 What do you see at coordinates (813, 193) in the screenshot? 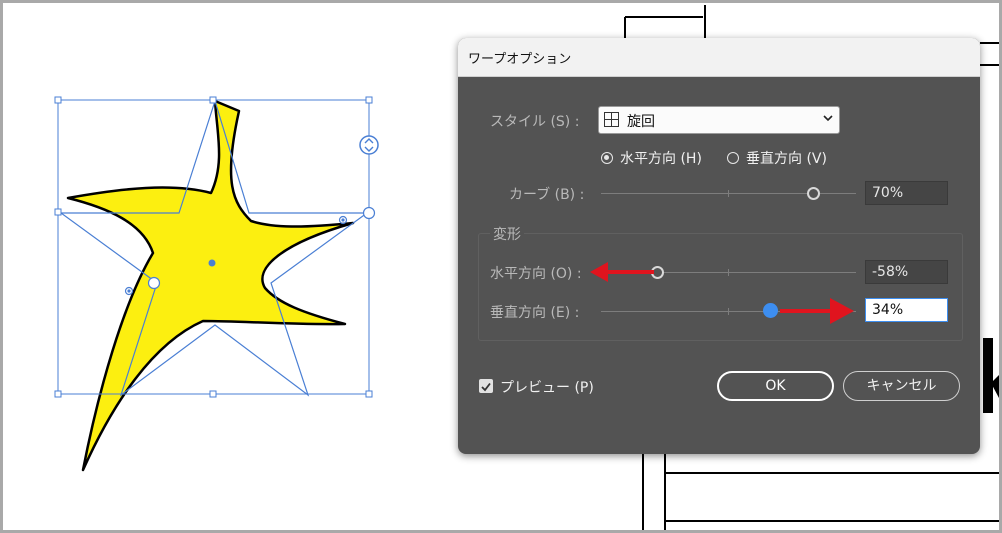
I see `bend-slider-thumb` at bounding box center [813, 193].